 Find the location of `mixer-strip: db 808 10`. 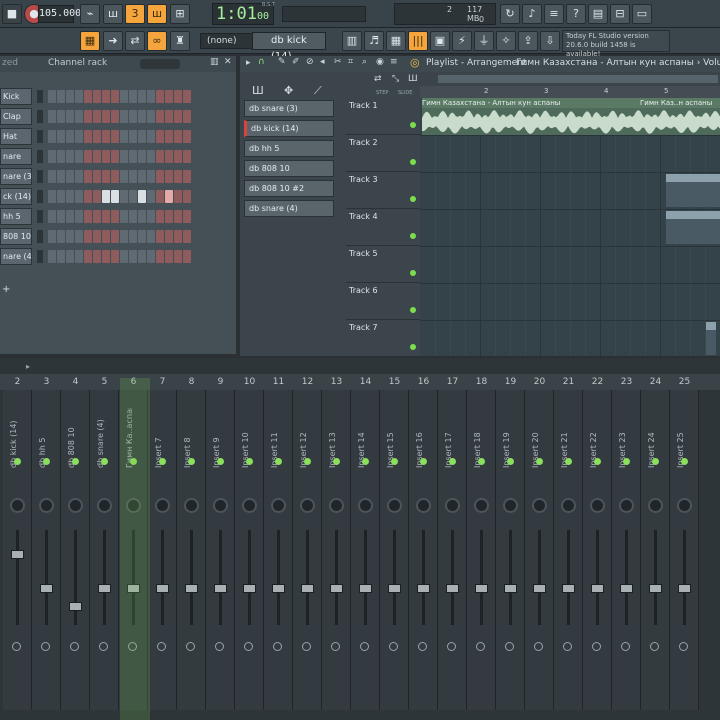

mixer-strip: db 808 10 is located at coordinates (75, 550).